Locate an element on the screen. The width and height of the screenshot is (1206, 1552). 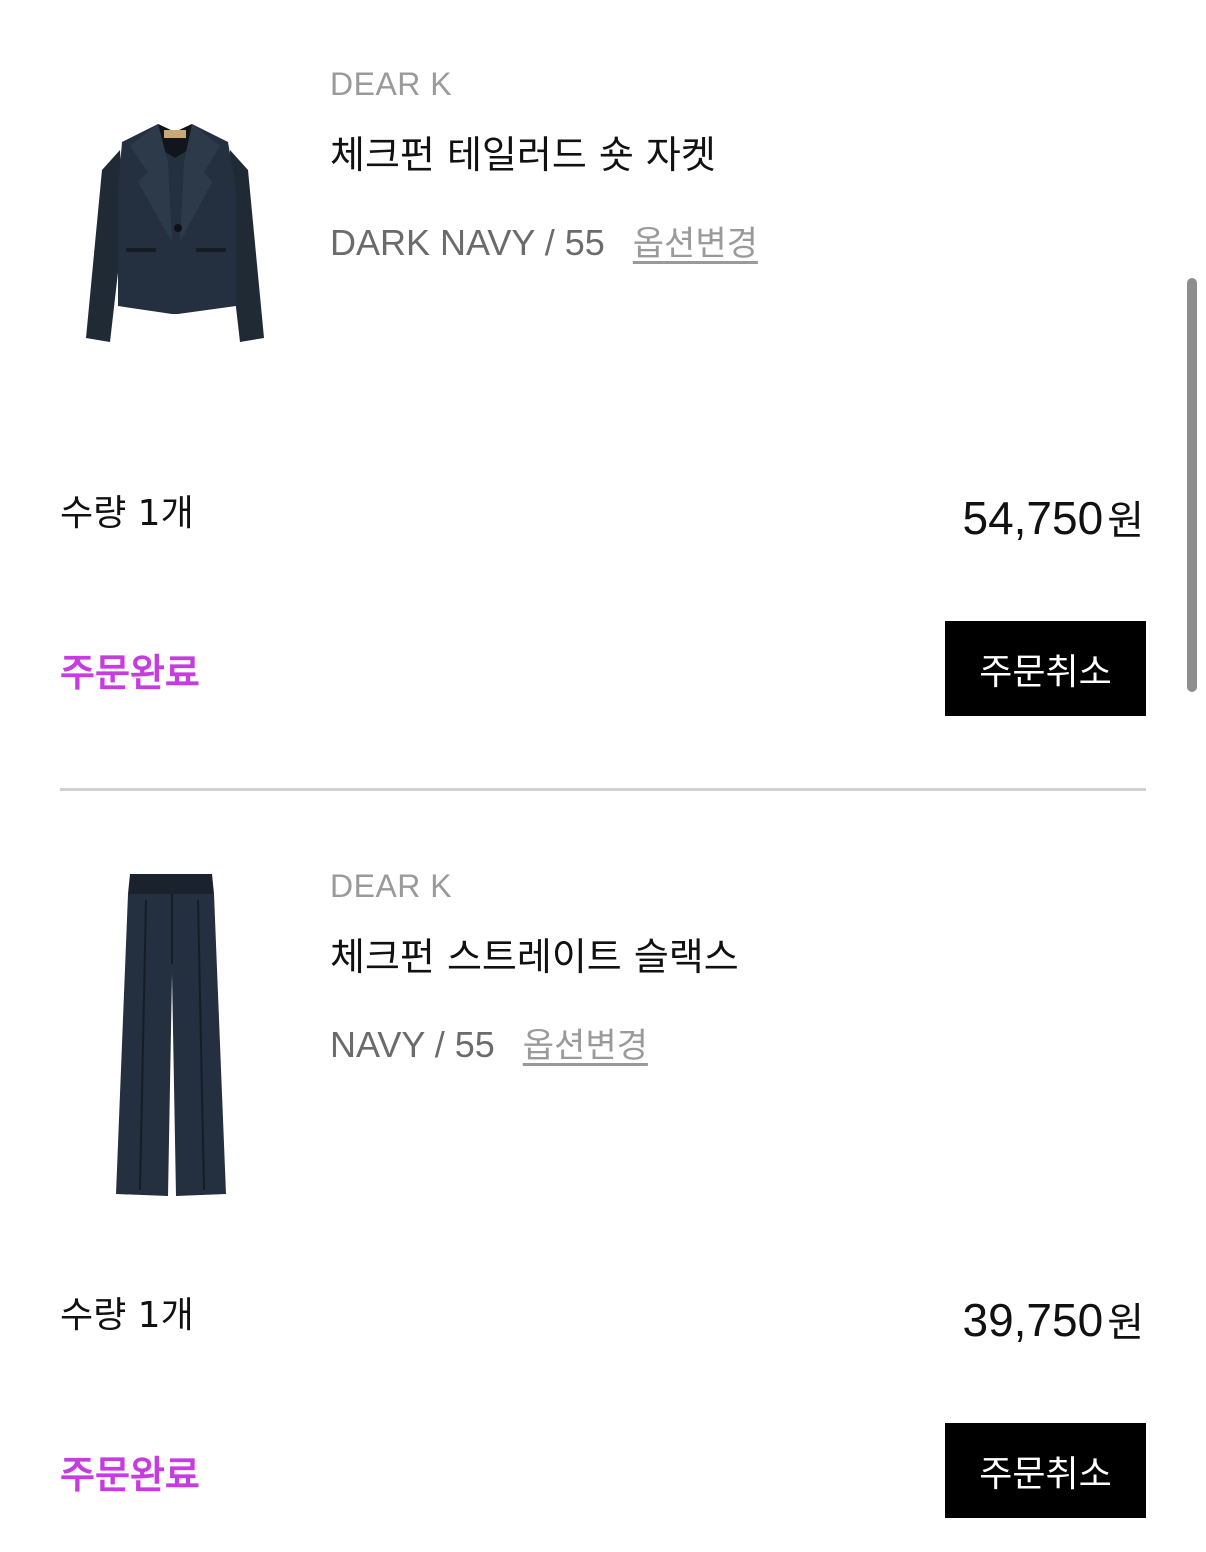
product-name: 체크펀 스트레이트 슬랙스 is located at coordinates (534, 953).